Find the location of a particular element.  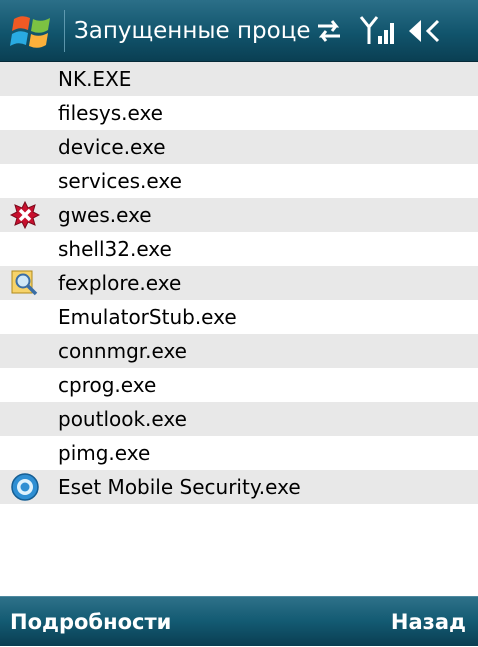

process-name: shell32.exe is located at coordinates (115, 249).